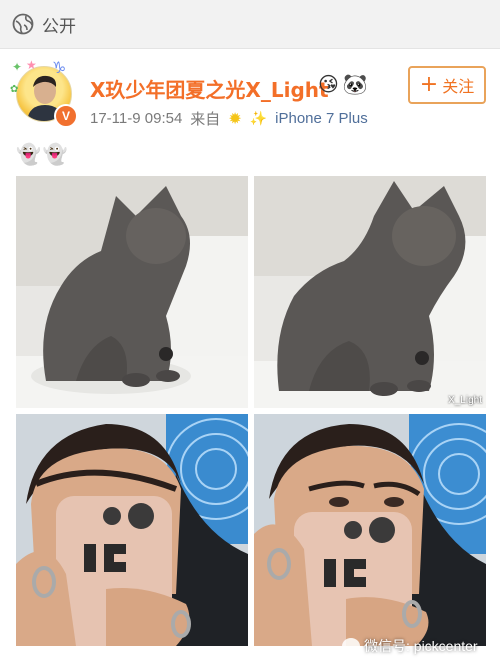 This screenshot has width=500, height=668. I want to click on visibility-label: 公开, so click(59, 26).